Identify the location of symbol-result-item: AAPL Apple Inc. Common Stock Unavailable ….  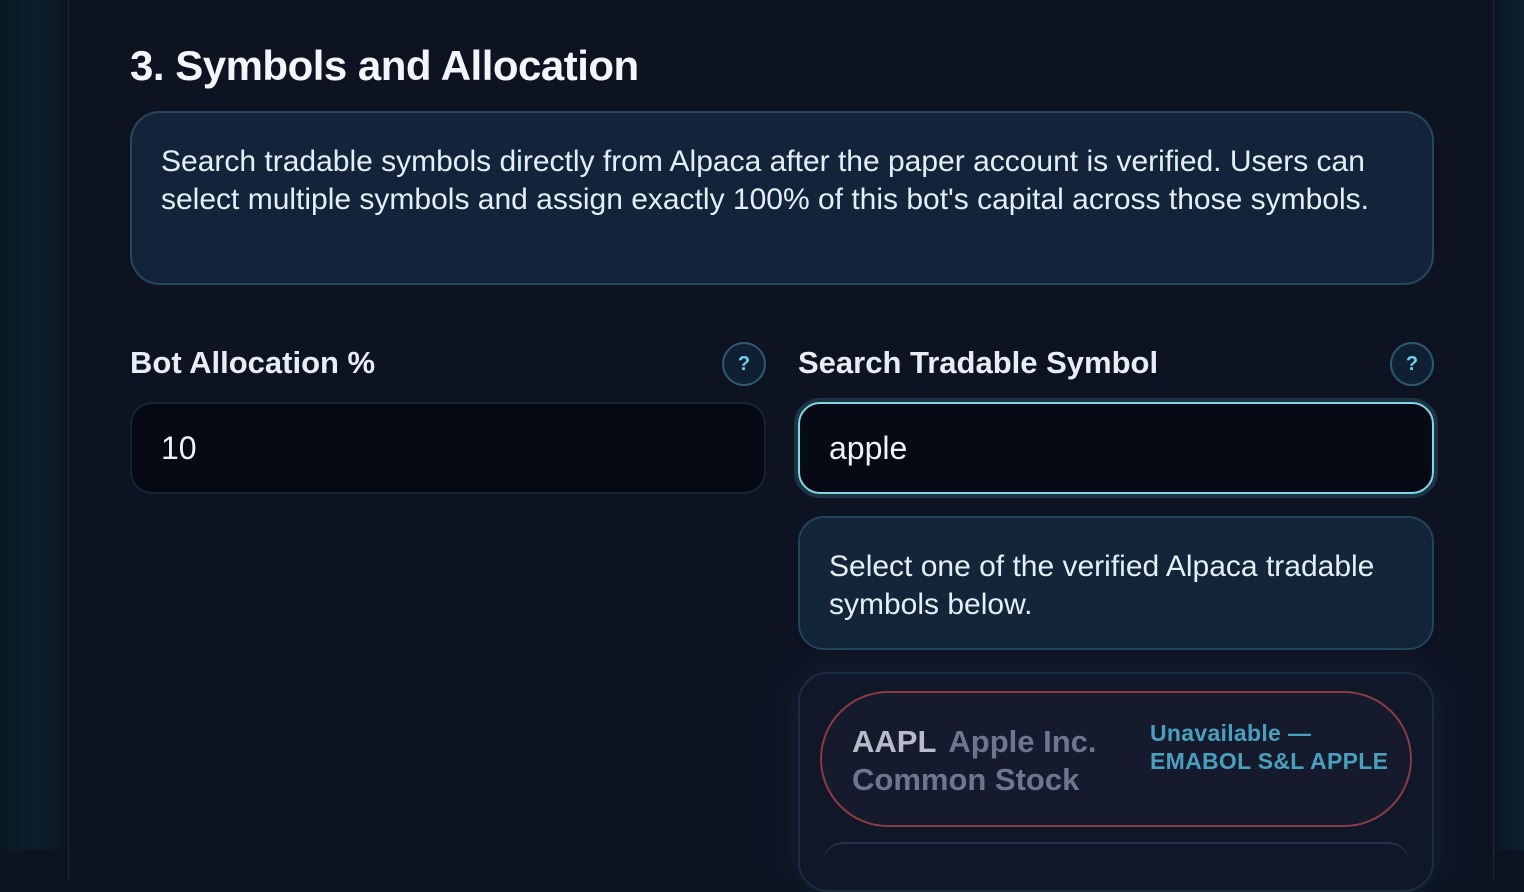
(1116, 759).